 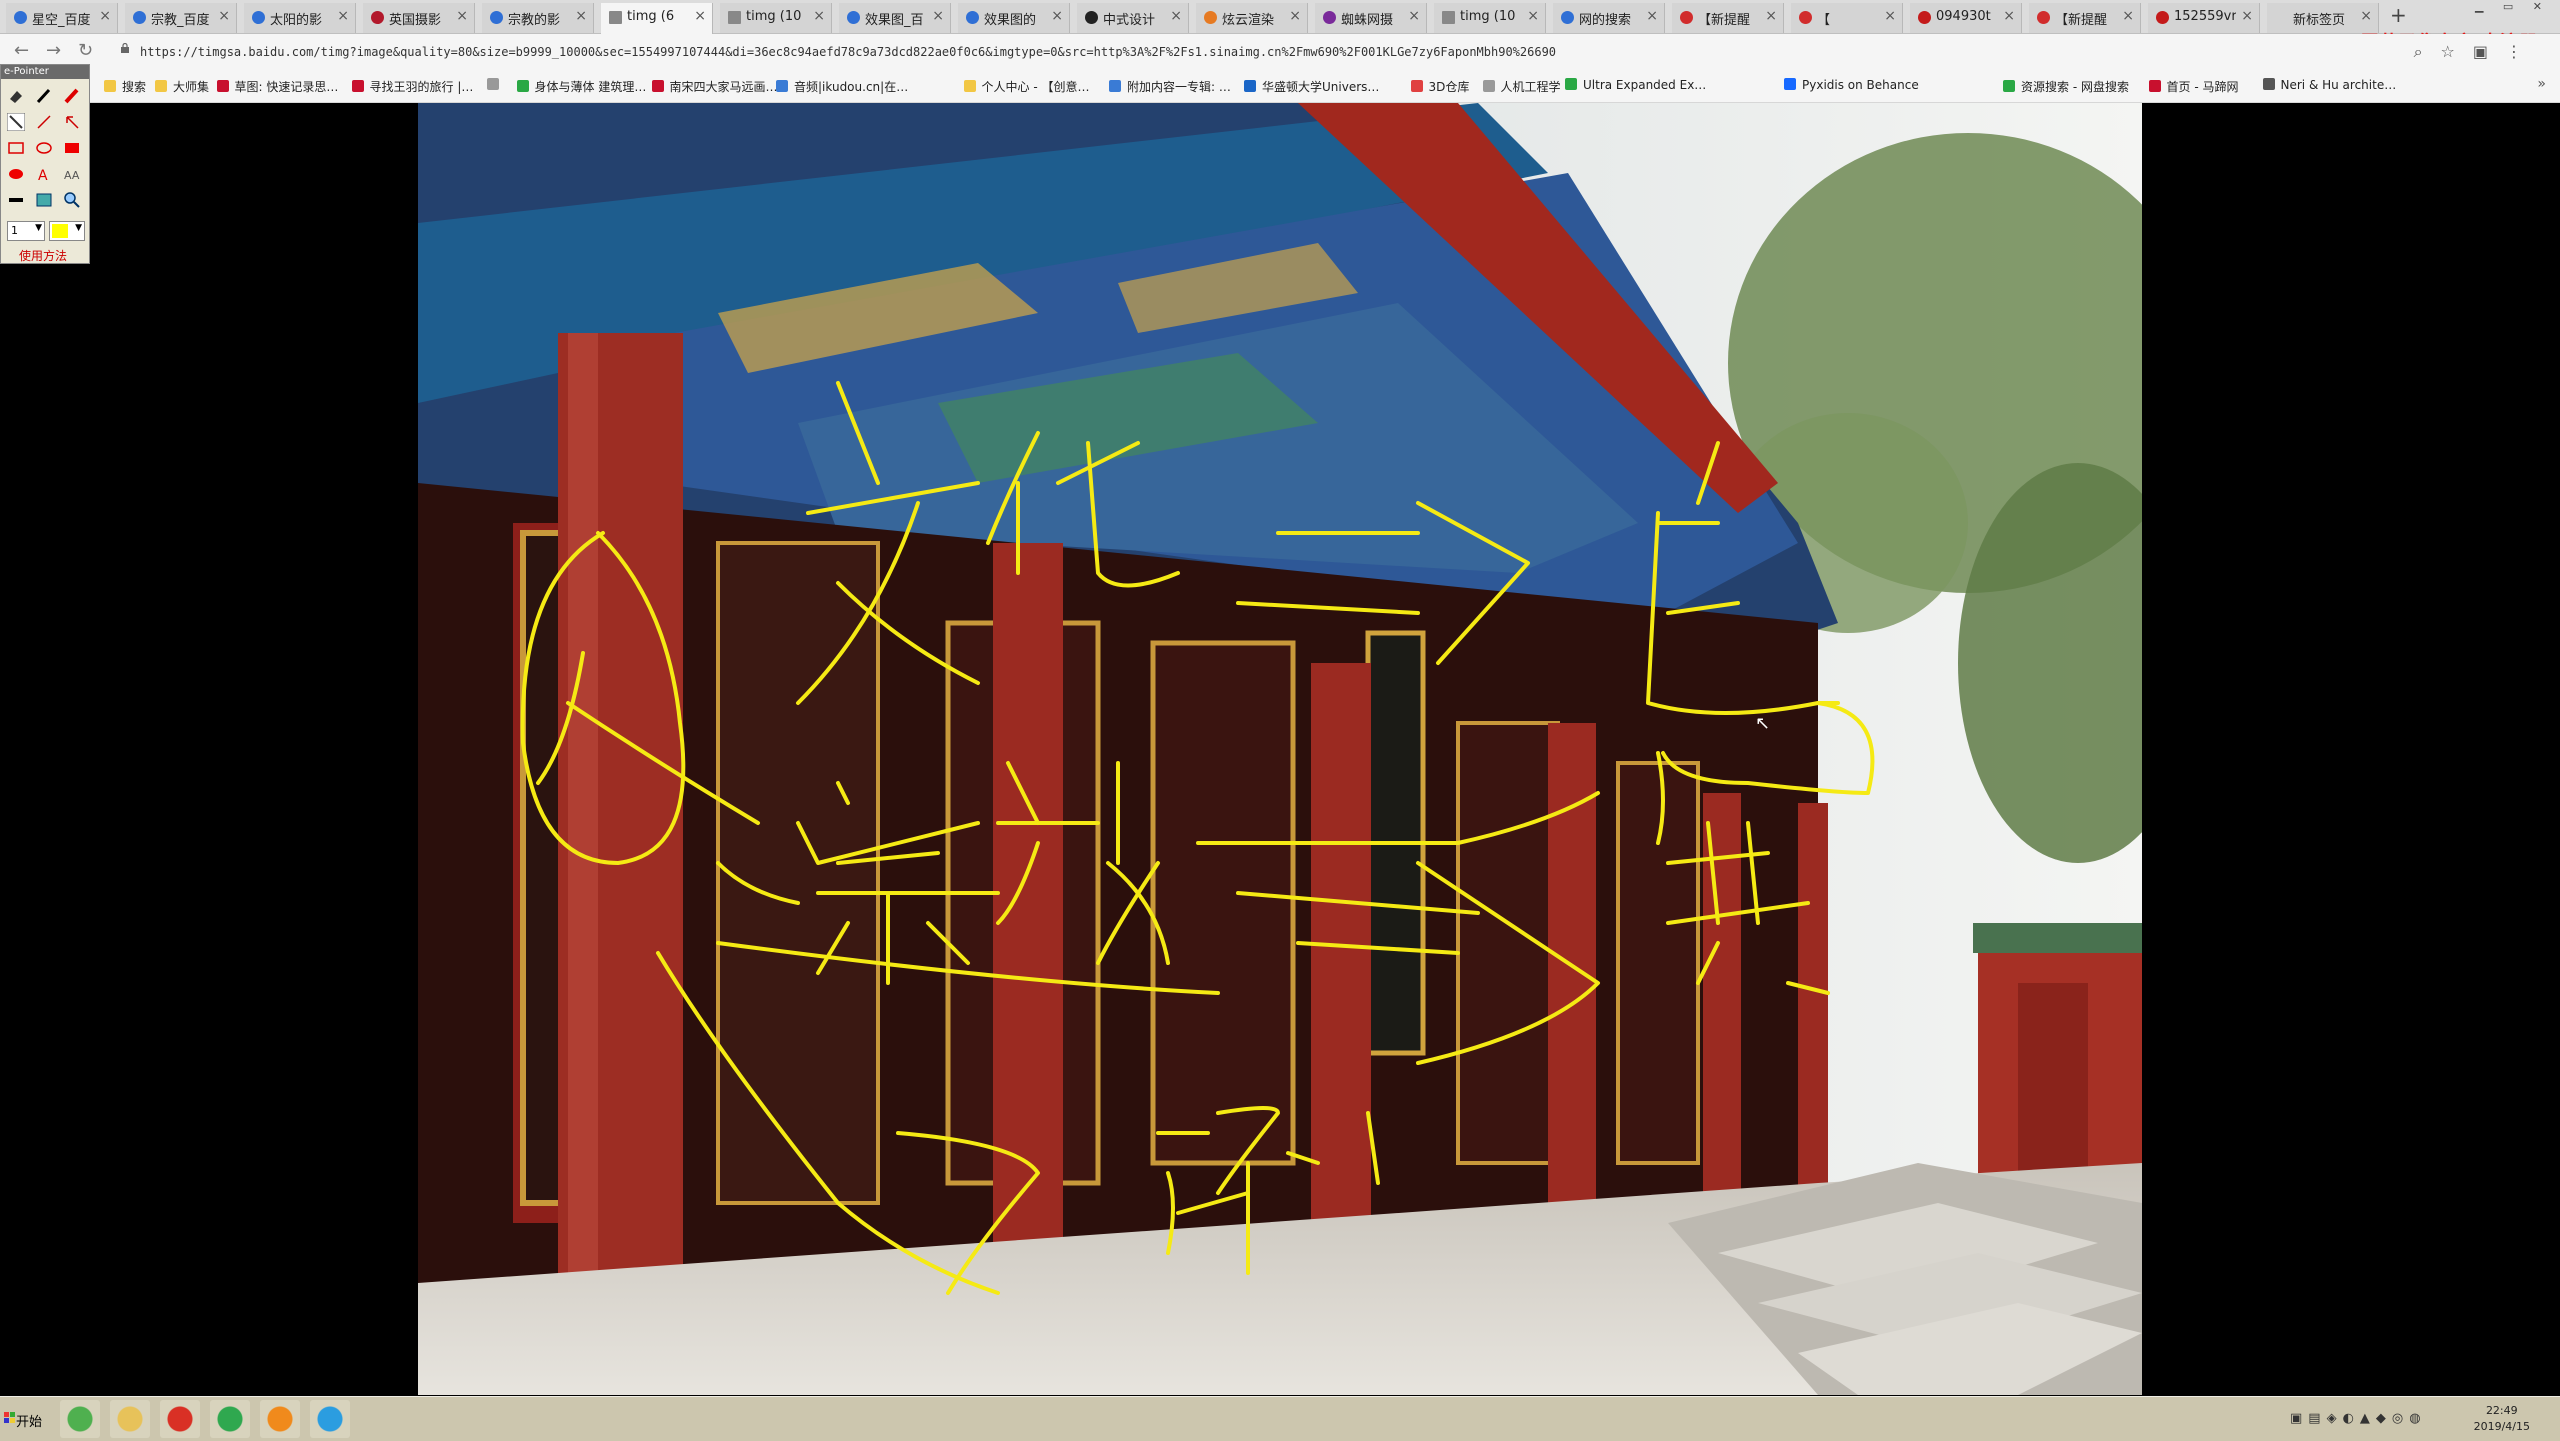 What do you see at coordinates (230, 1419) in the screenshot?
I see `360-browser-icon` at bounding box center [230, 1419].